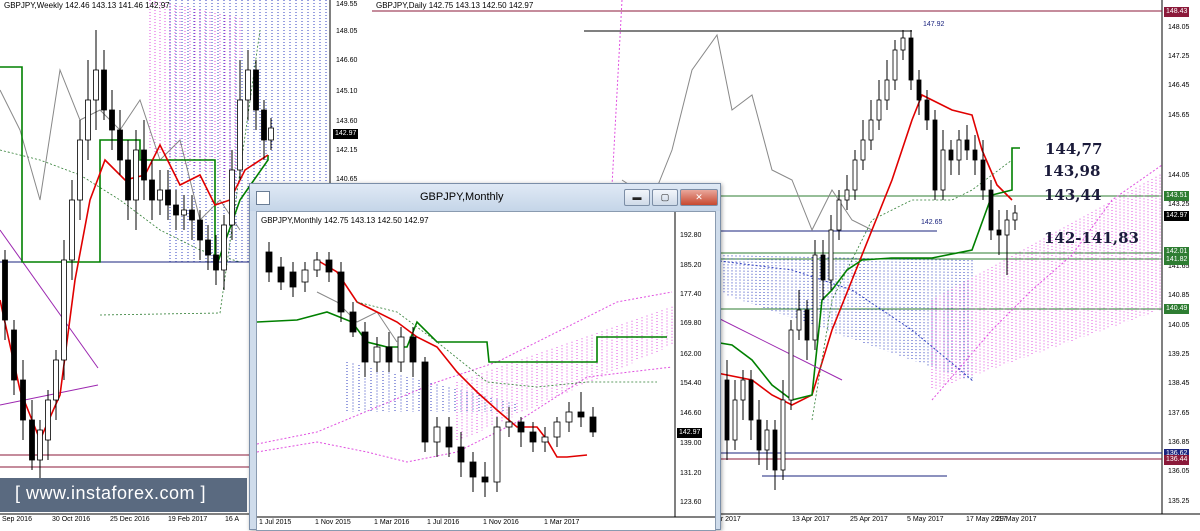 The width and height of the screenshot is (1200, 531). What do you see at coordinates (1072, 171) in the screenshot?
I see `level-label-2: 143,98` at bounding box center [1072, 171].